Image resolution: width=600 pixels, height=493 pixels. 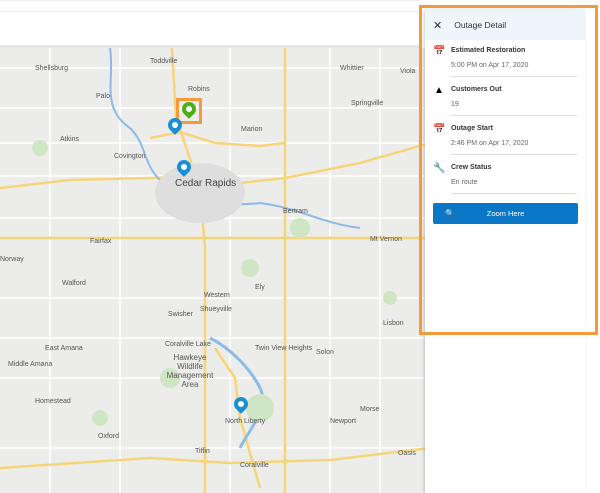 What do you see at coordinates (408, 71) in the screenshot?
I see `map-label: Viola` at bounding box center [408, 71].